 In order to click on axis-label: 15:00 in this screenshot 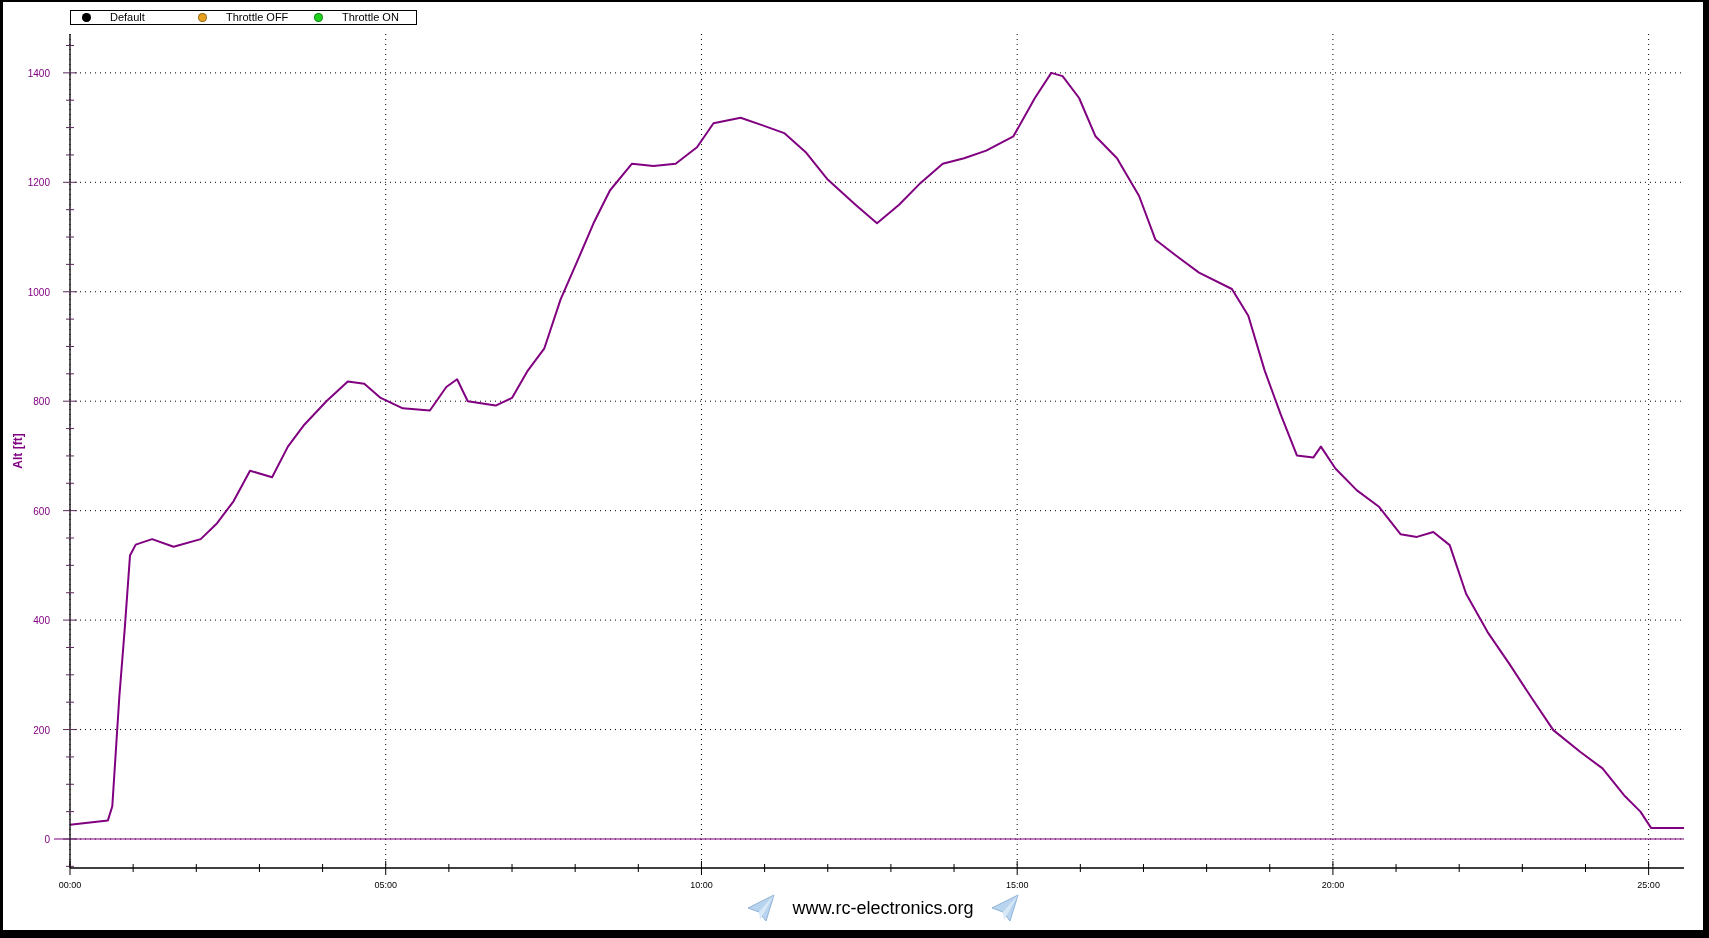, I will do `click(1017, 885)`.